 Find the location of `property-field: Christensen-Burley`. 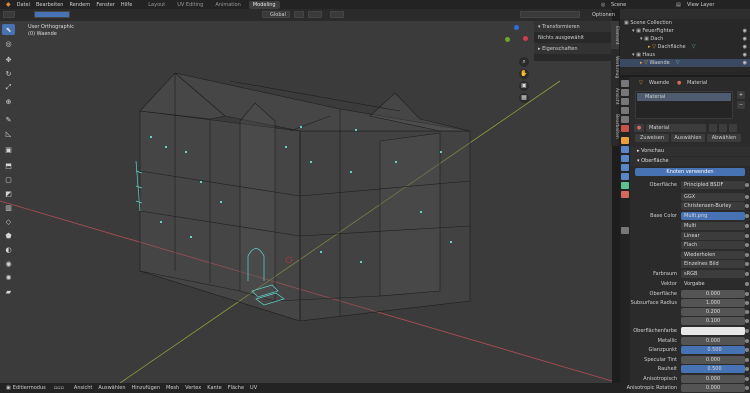

property-field: Christensen-Burley is located at coordinates (713, 206).